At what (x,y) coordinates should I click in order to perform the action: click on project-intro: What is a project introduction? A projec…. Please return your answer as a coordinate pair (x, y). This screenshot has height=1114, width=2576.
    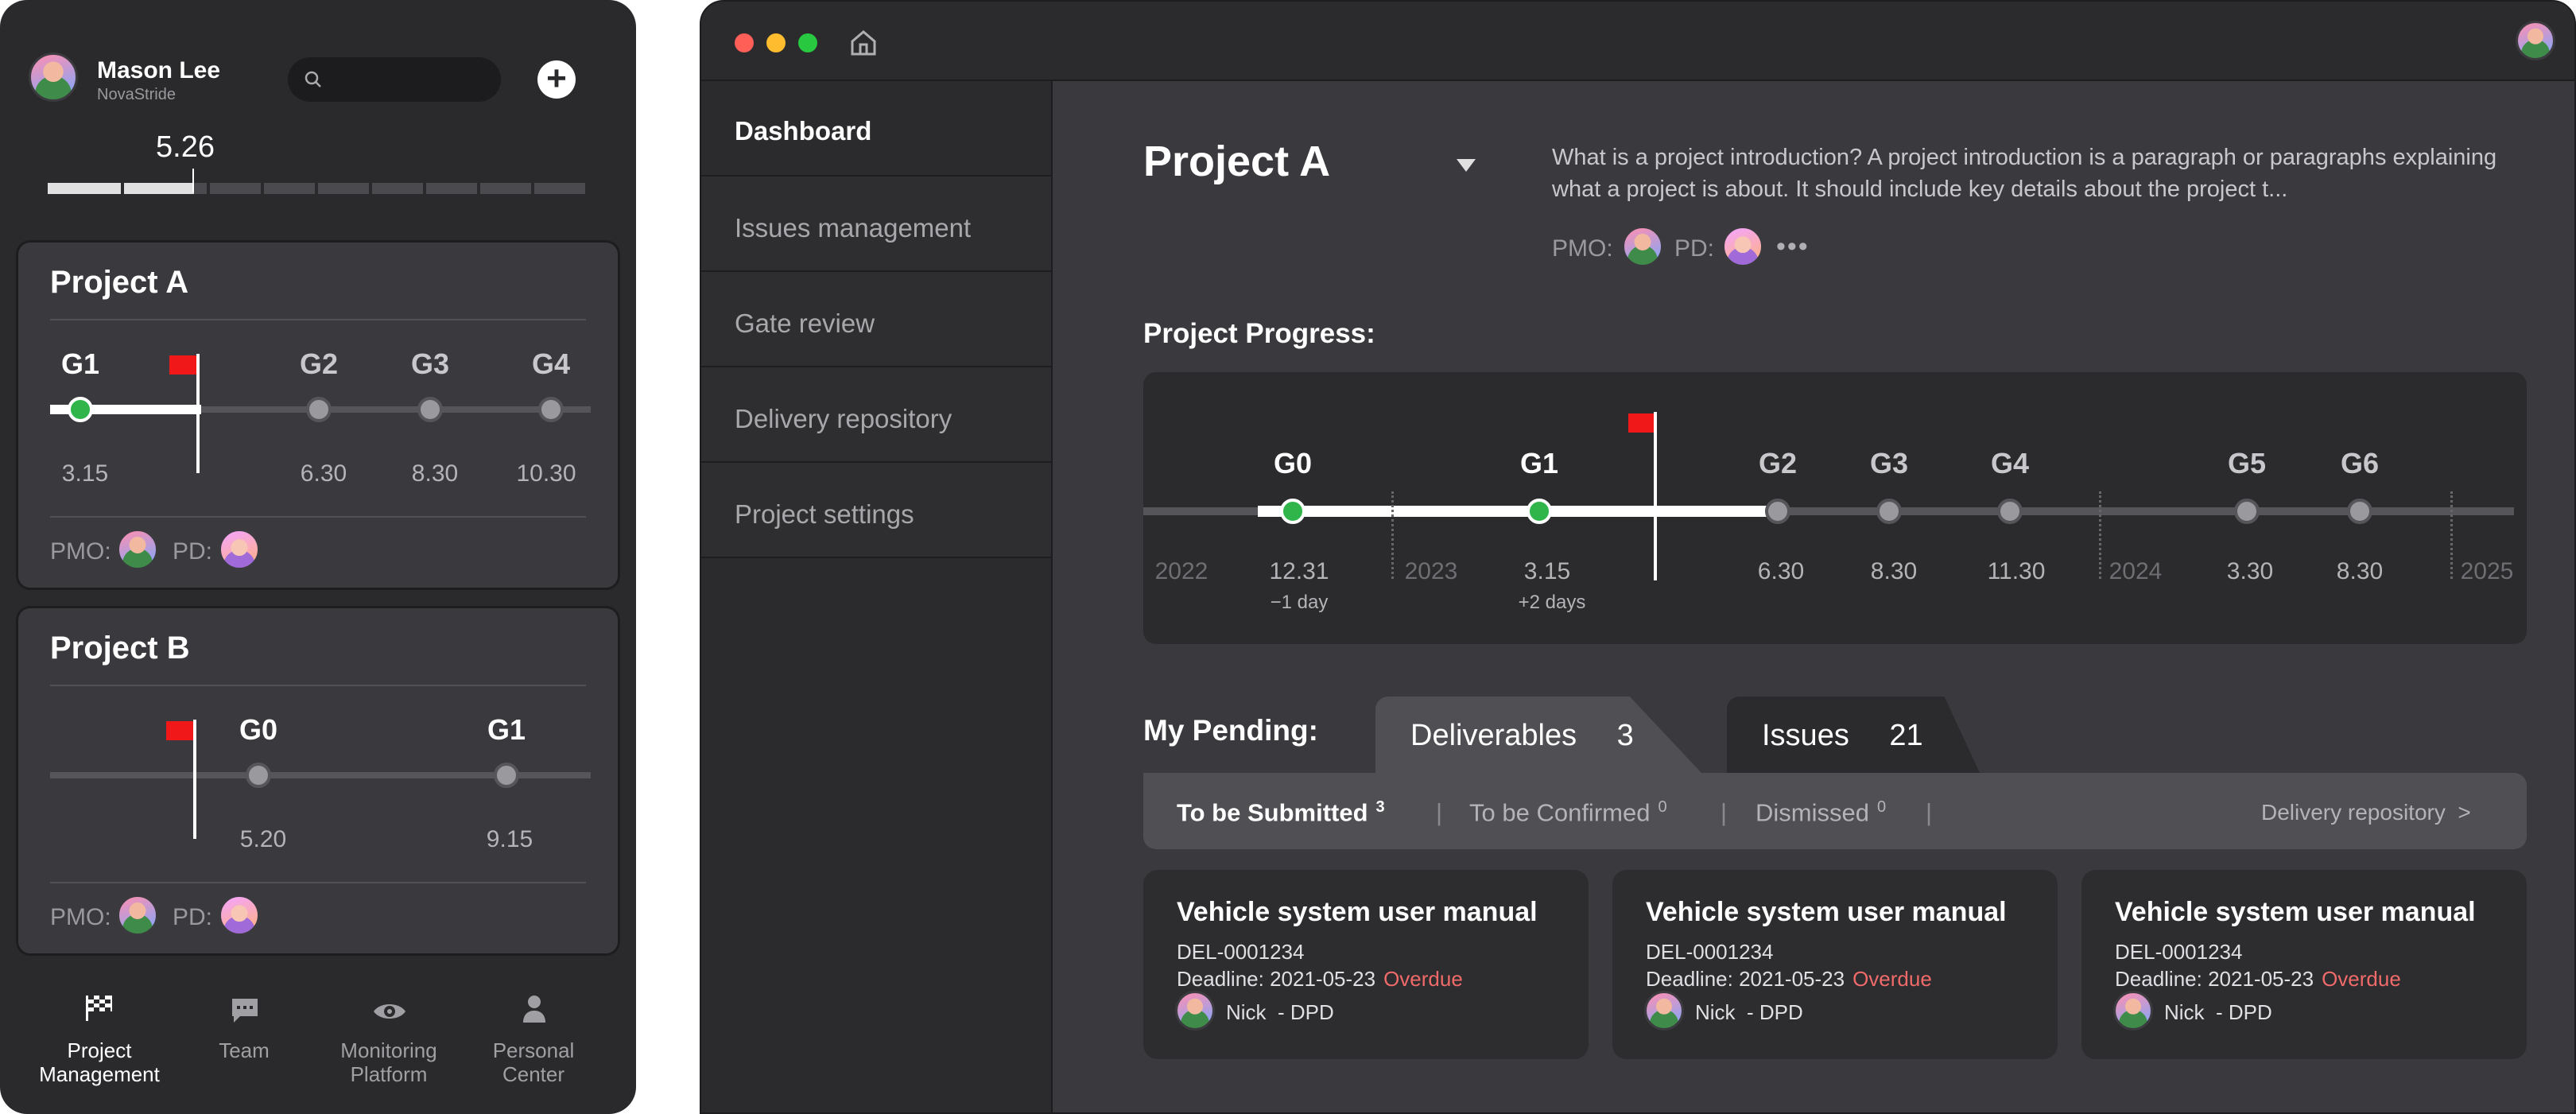
    Looking at the image, I should click on (2024, 174).